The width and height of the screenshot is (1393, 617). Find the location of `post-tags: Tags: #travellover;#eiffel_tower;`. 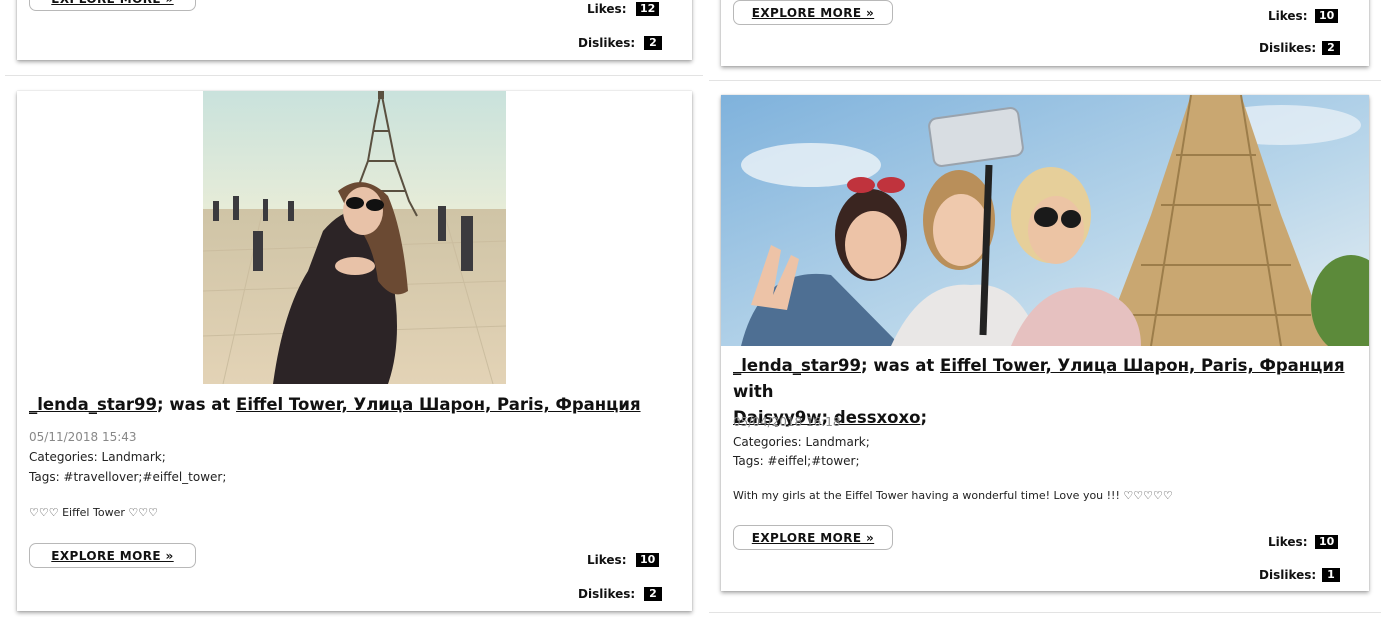

post-tags: Tags: #travellover;#eiffel_tower; is located at coordinates (128, 477).